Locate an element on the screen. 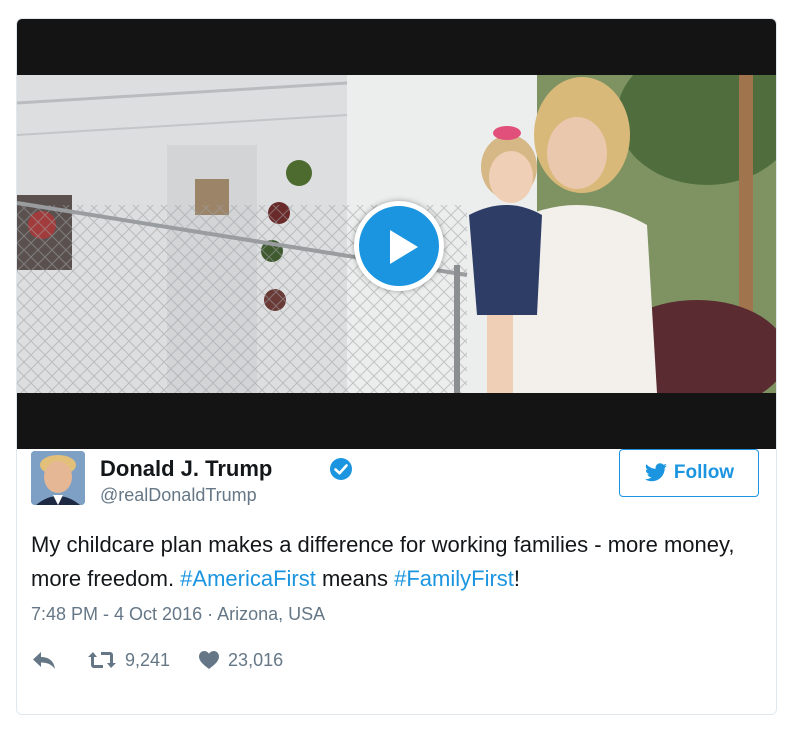 The width and height of the screenshot is (799, 738). retweet-icon is located at coordinates (102, 660).